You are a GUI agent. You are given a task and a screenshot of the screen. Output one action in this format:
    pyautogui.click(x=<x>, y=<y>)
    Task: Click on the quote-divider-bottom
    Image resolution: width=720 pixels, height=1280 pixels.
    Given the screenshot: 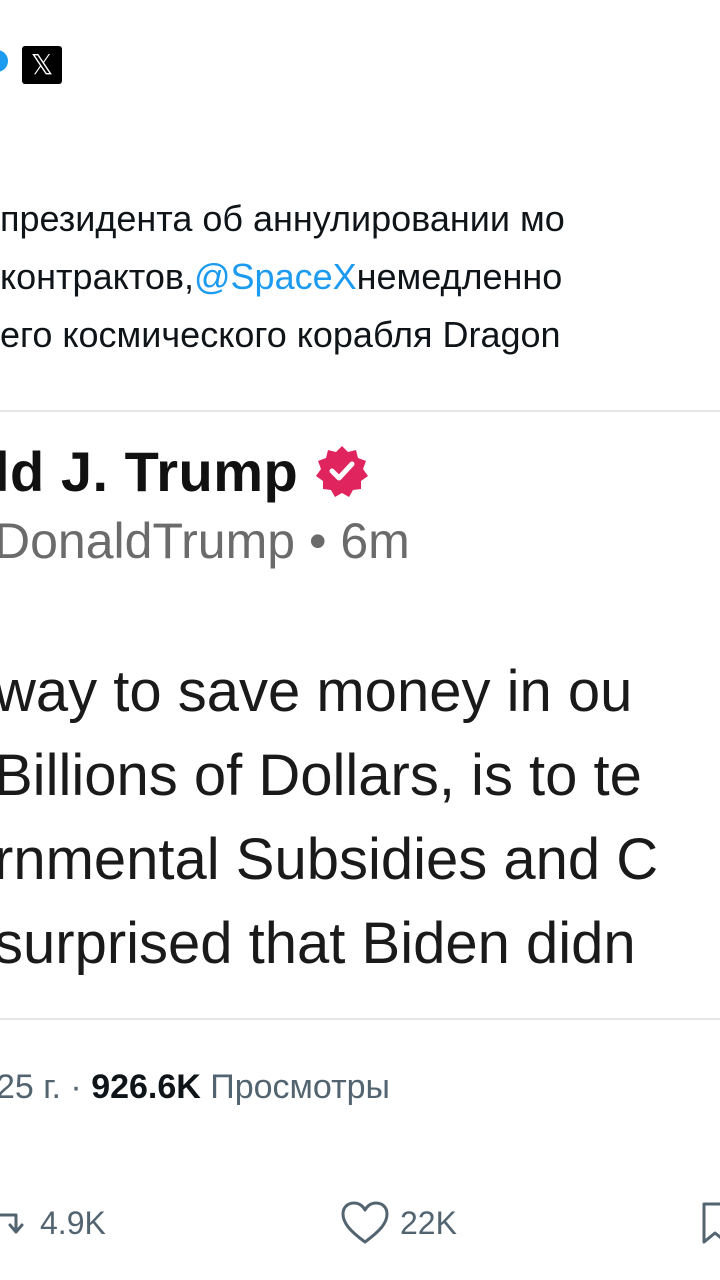 What is the action you would take?
    pyautogui.click(x=360, y=1019)
    